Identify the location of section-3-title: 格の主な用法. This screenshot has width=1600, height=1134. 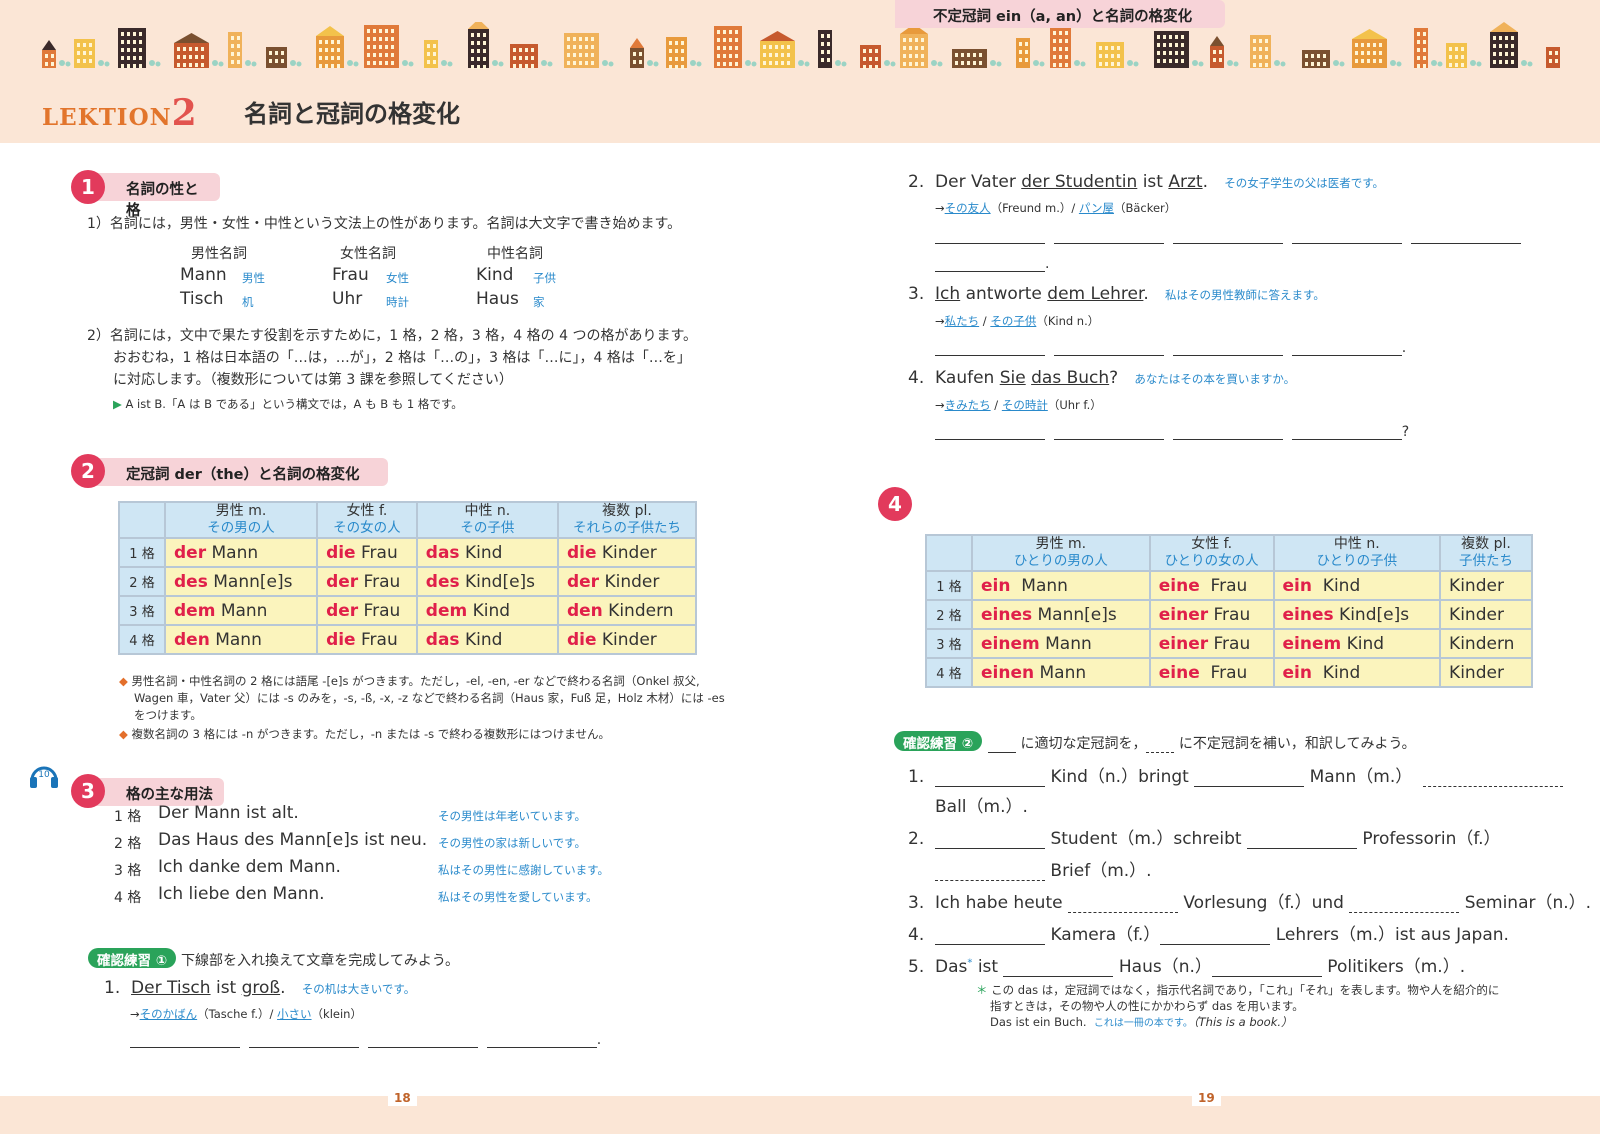
(156, 792).